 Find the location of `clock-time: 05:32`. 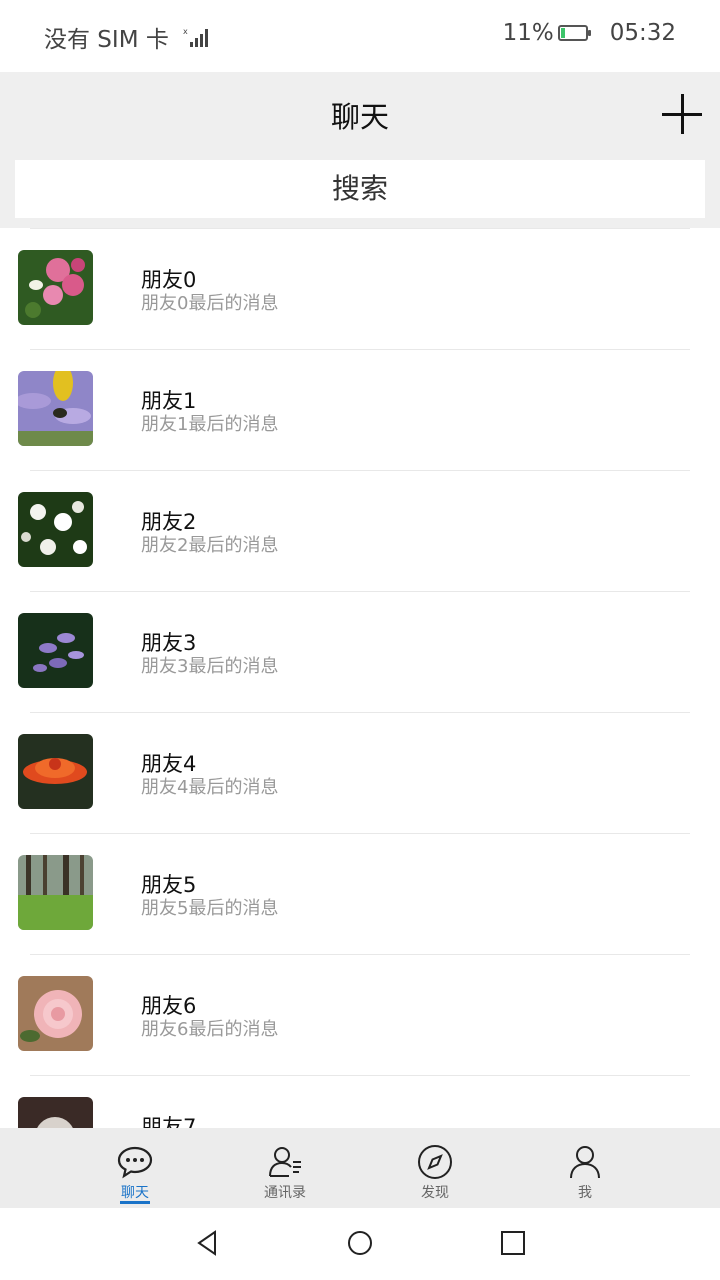

clock-time: 05:32 is located at coordinates (642, 33).